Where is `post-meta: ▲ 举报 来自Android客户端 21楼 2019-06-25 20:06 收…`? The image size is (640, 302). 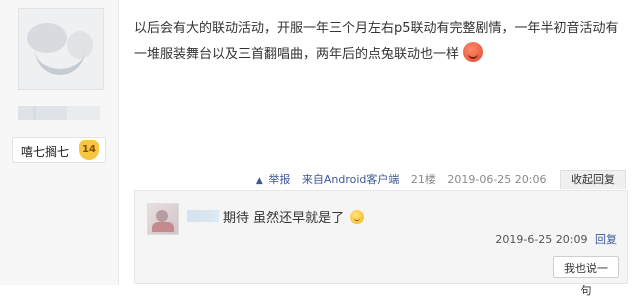 post-meta: ▲ 举报 来自Android客户端 21楼 2019-06-25 20:06 收… is located at coordinates (440, 179).